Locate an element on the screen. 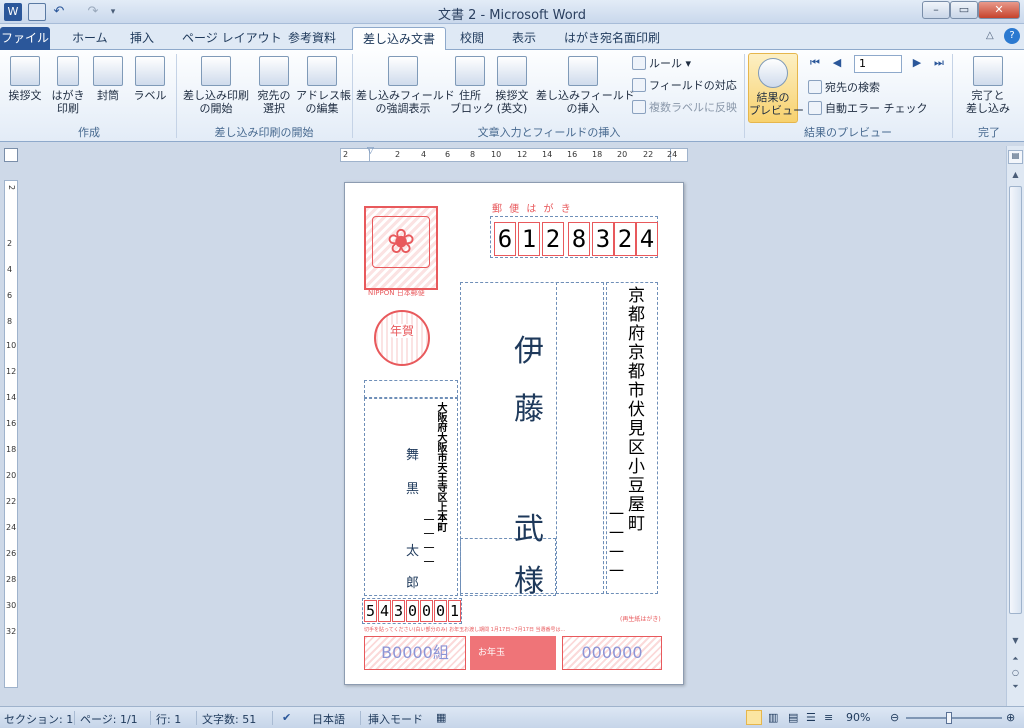 This screenshot has width=1024, height=728. sender-zip-digit: 0 is located at coordinates (426, 611).